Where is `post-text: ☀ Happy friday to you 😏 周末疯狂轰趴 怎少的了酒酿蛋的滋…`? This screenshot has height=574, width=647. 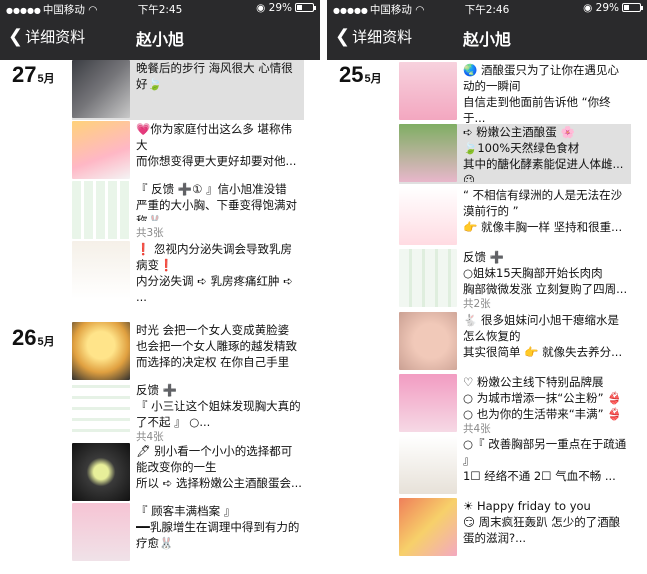
post-text: ☀ Happy friday to you 😏 周末疯狂轰趴 怎少的了酒酿蛋的滋… is located at coordinates (542, 522).